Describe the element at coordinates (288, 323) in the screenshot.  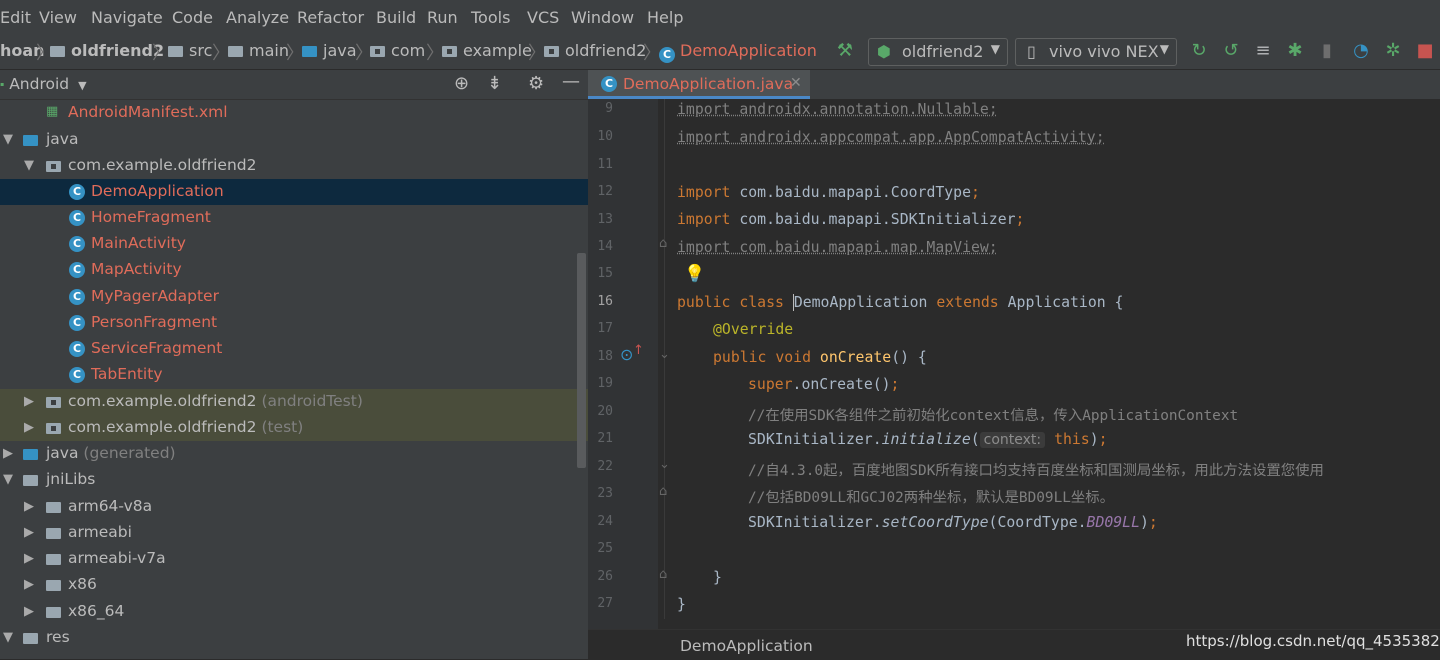
I see `tree-item-personfragment: C PersonFragment` at that location.